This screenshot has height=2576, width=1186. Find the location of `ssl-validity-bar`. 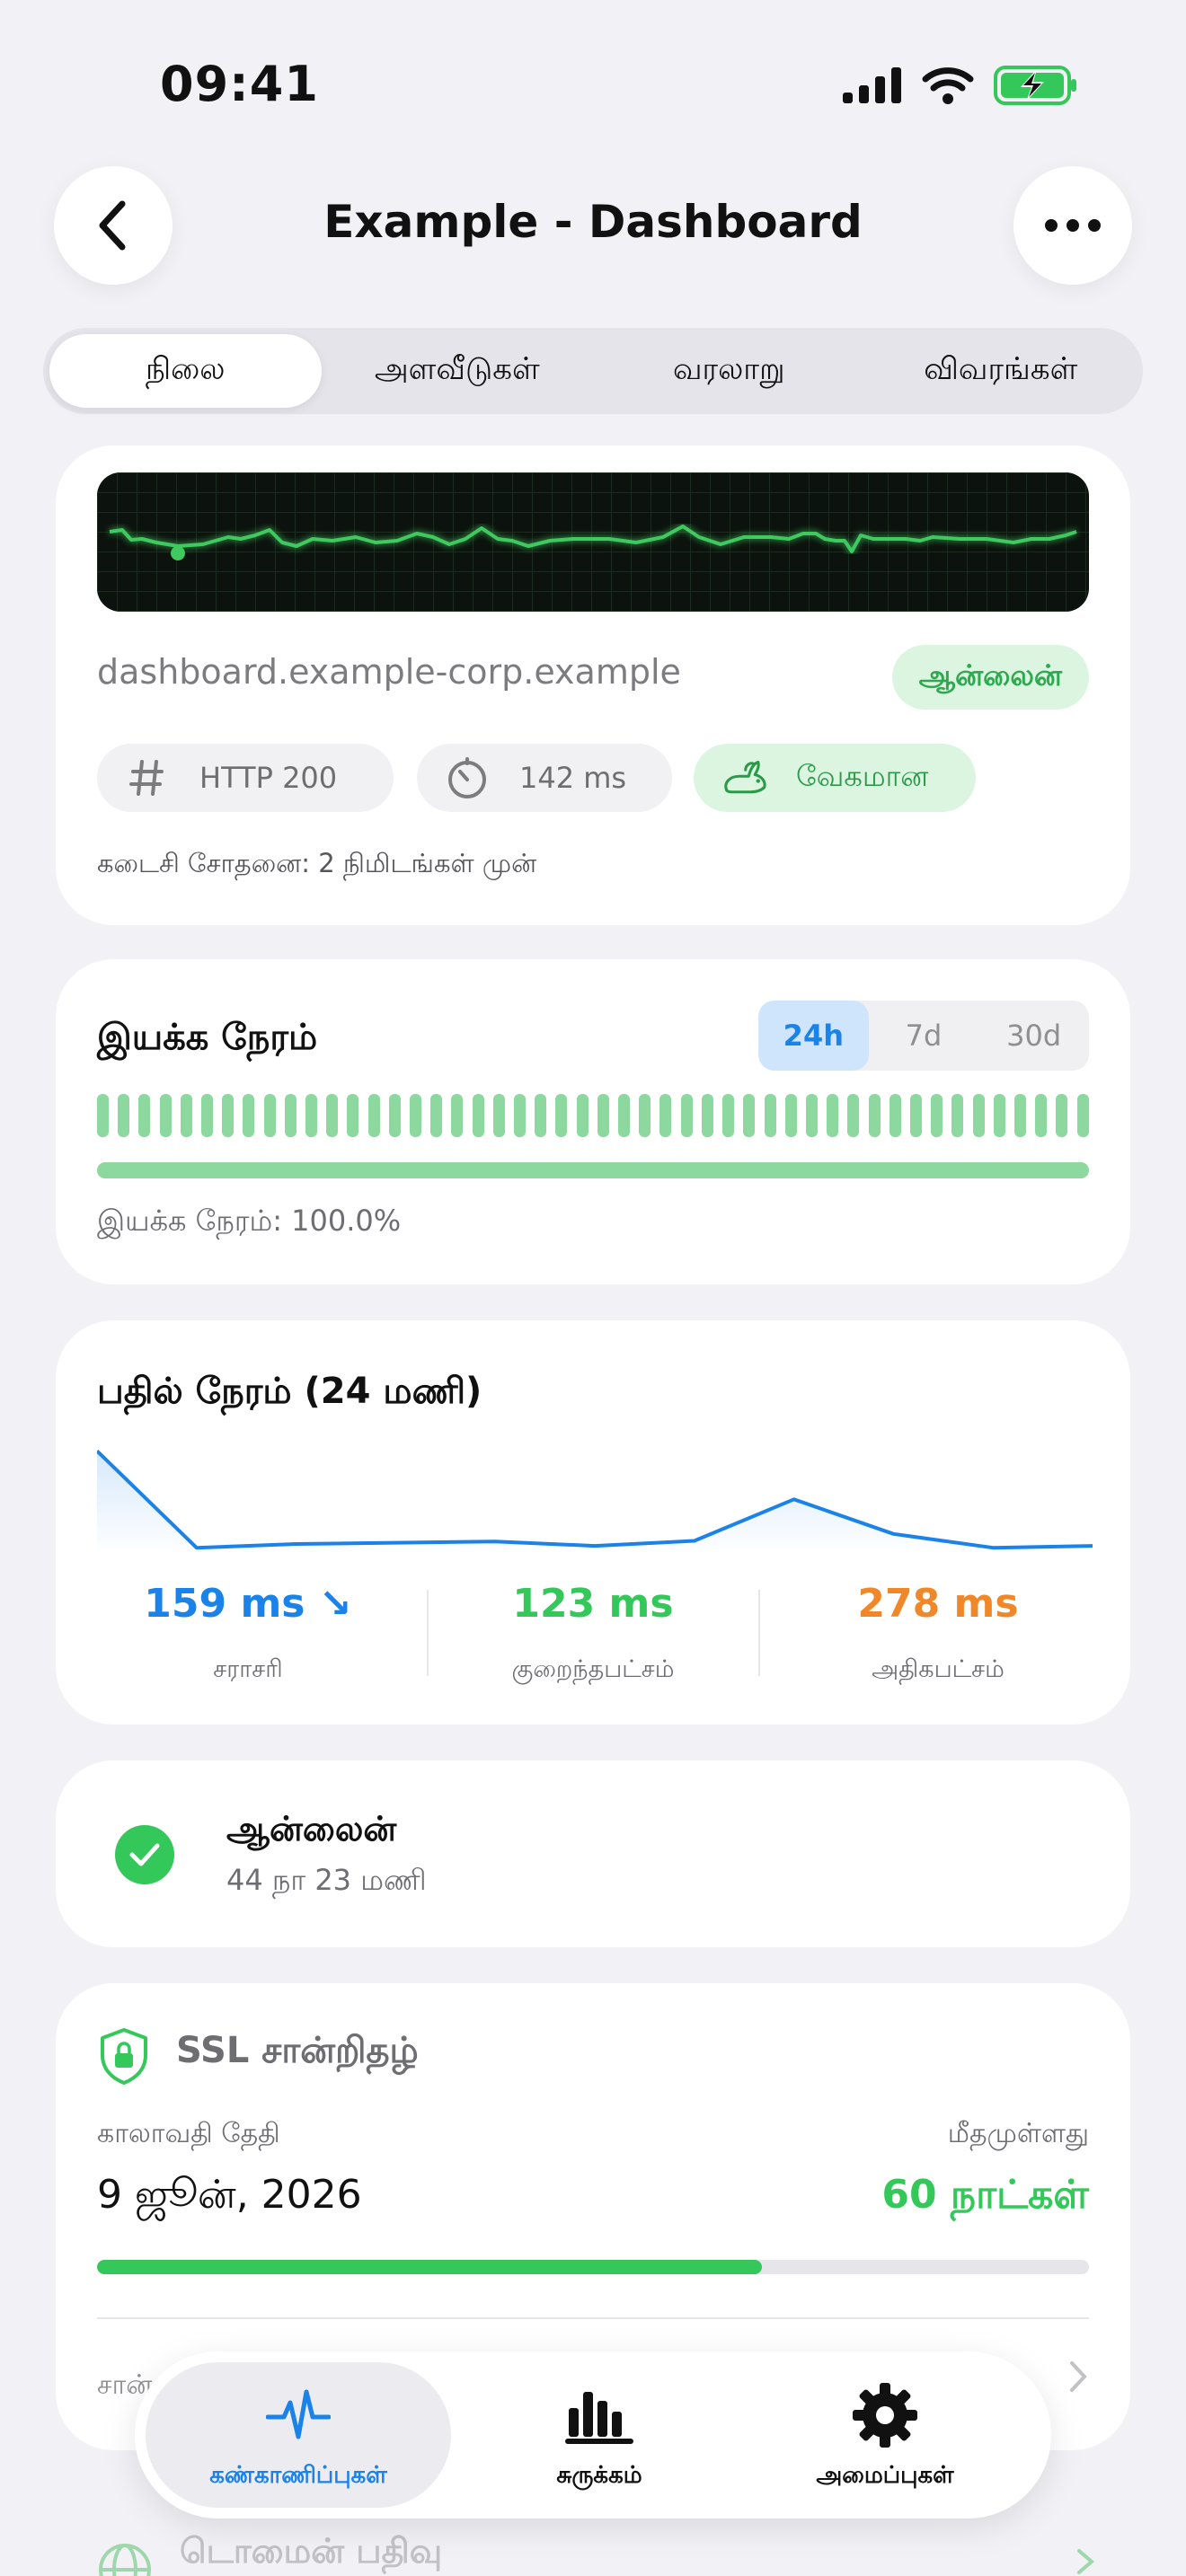

ssl-validity-bar is located at coordinates (593, 2267).